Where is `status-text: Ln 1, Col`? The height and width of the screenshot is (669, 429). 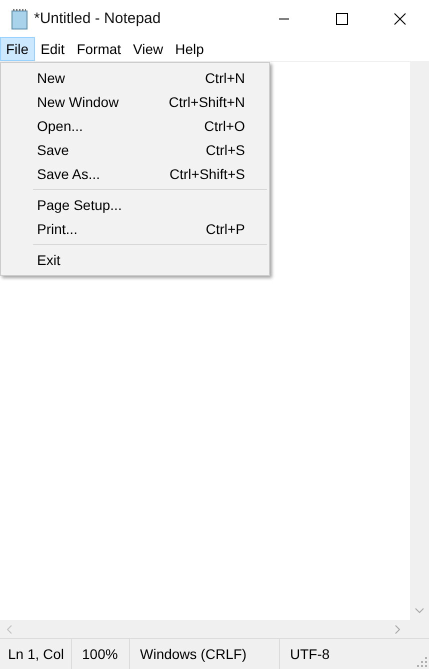
status-text: Ln 1, Col is located at coordinates (36, 654).